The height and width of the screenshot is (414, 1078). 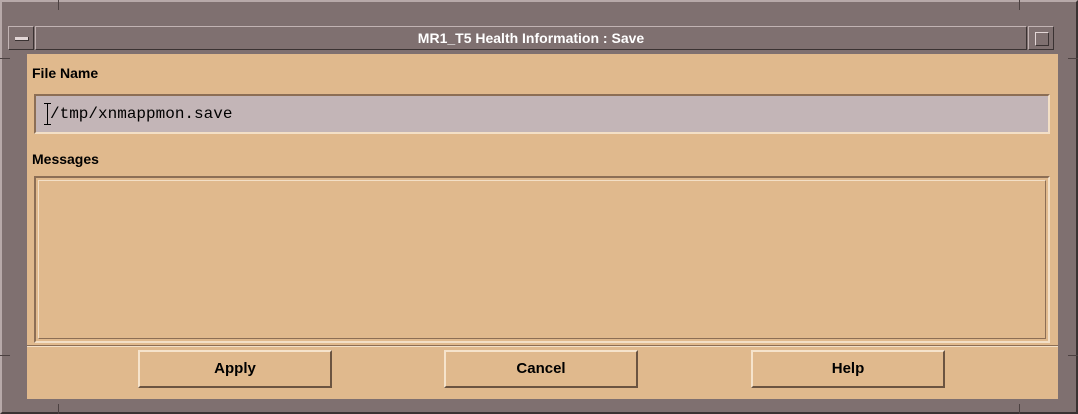 I want to click on file-name-value: /tmp/xnmappmon.save, so click(x=141, y=114).